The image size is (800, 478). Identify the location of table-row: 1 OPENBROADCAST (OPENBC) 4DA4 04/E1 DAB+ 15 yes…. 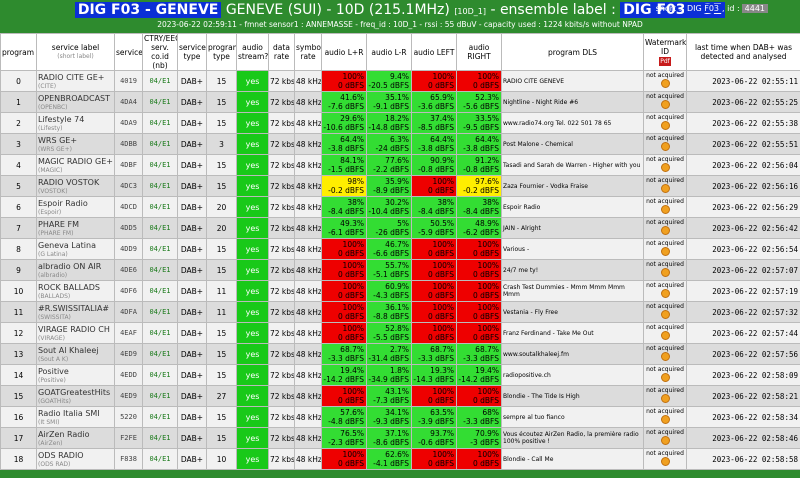
(400, 102).